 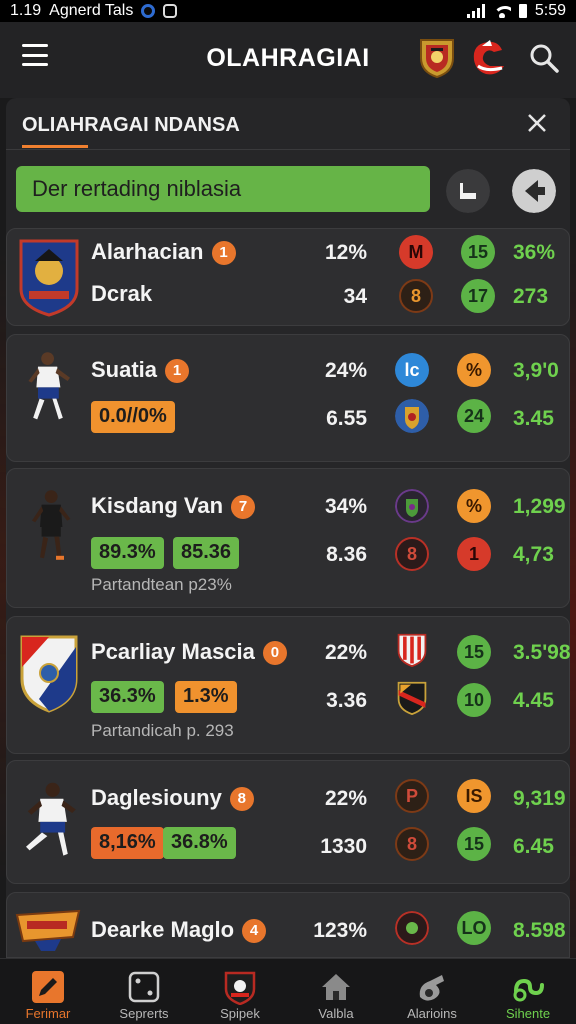 What do you see at coordinates (345, 506) in the screenshot?
I see `stat-value: 34%` at bounding box center [345, 506].